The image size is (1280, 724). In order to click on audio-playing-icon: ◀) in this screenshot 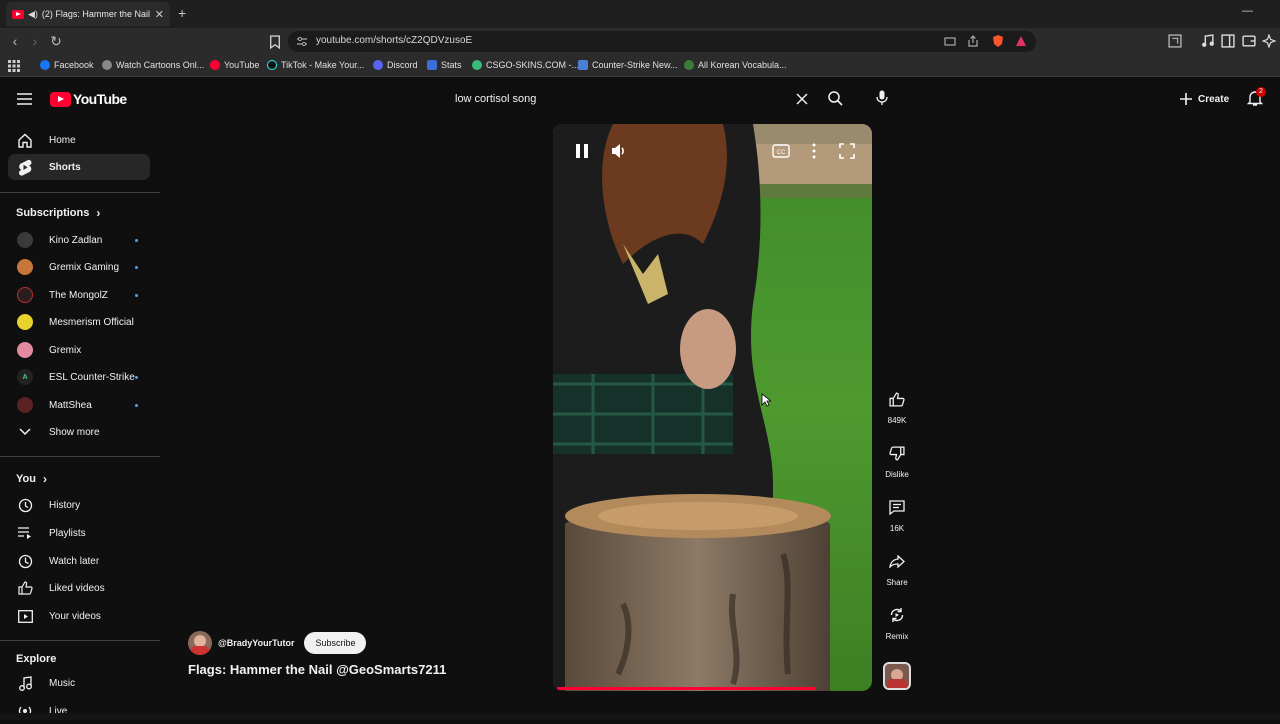, I will do `click(33, 14)`.